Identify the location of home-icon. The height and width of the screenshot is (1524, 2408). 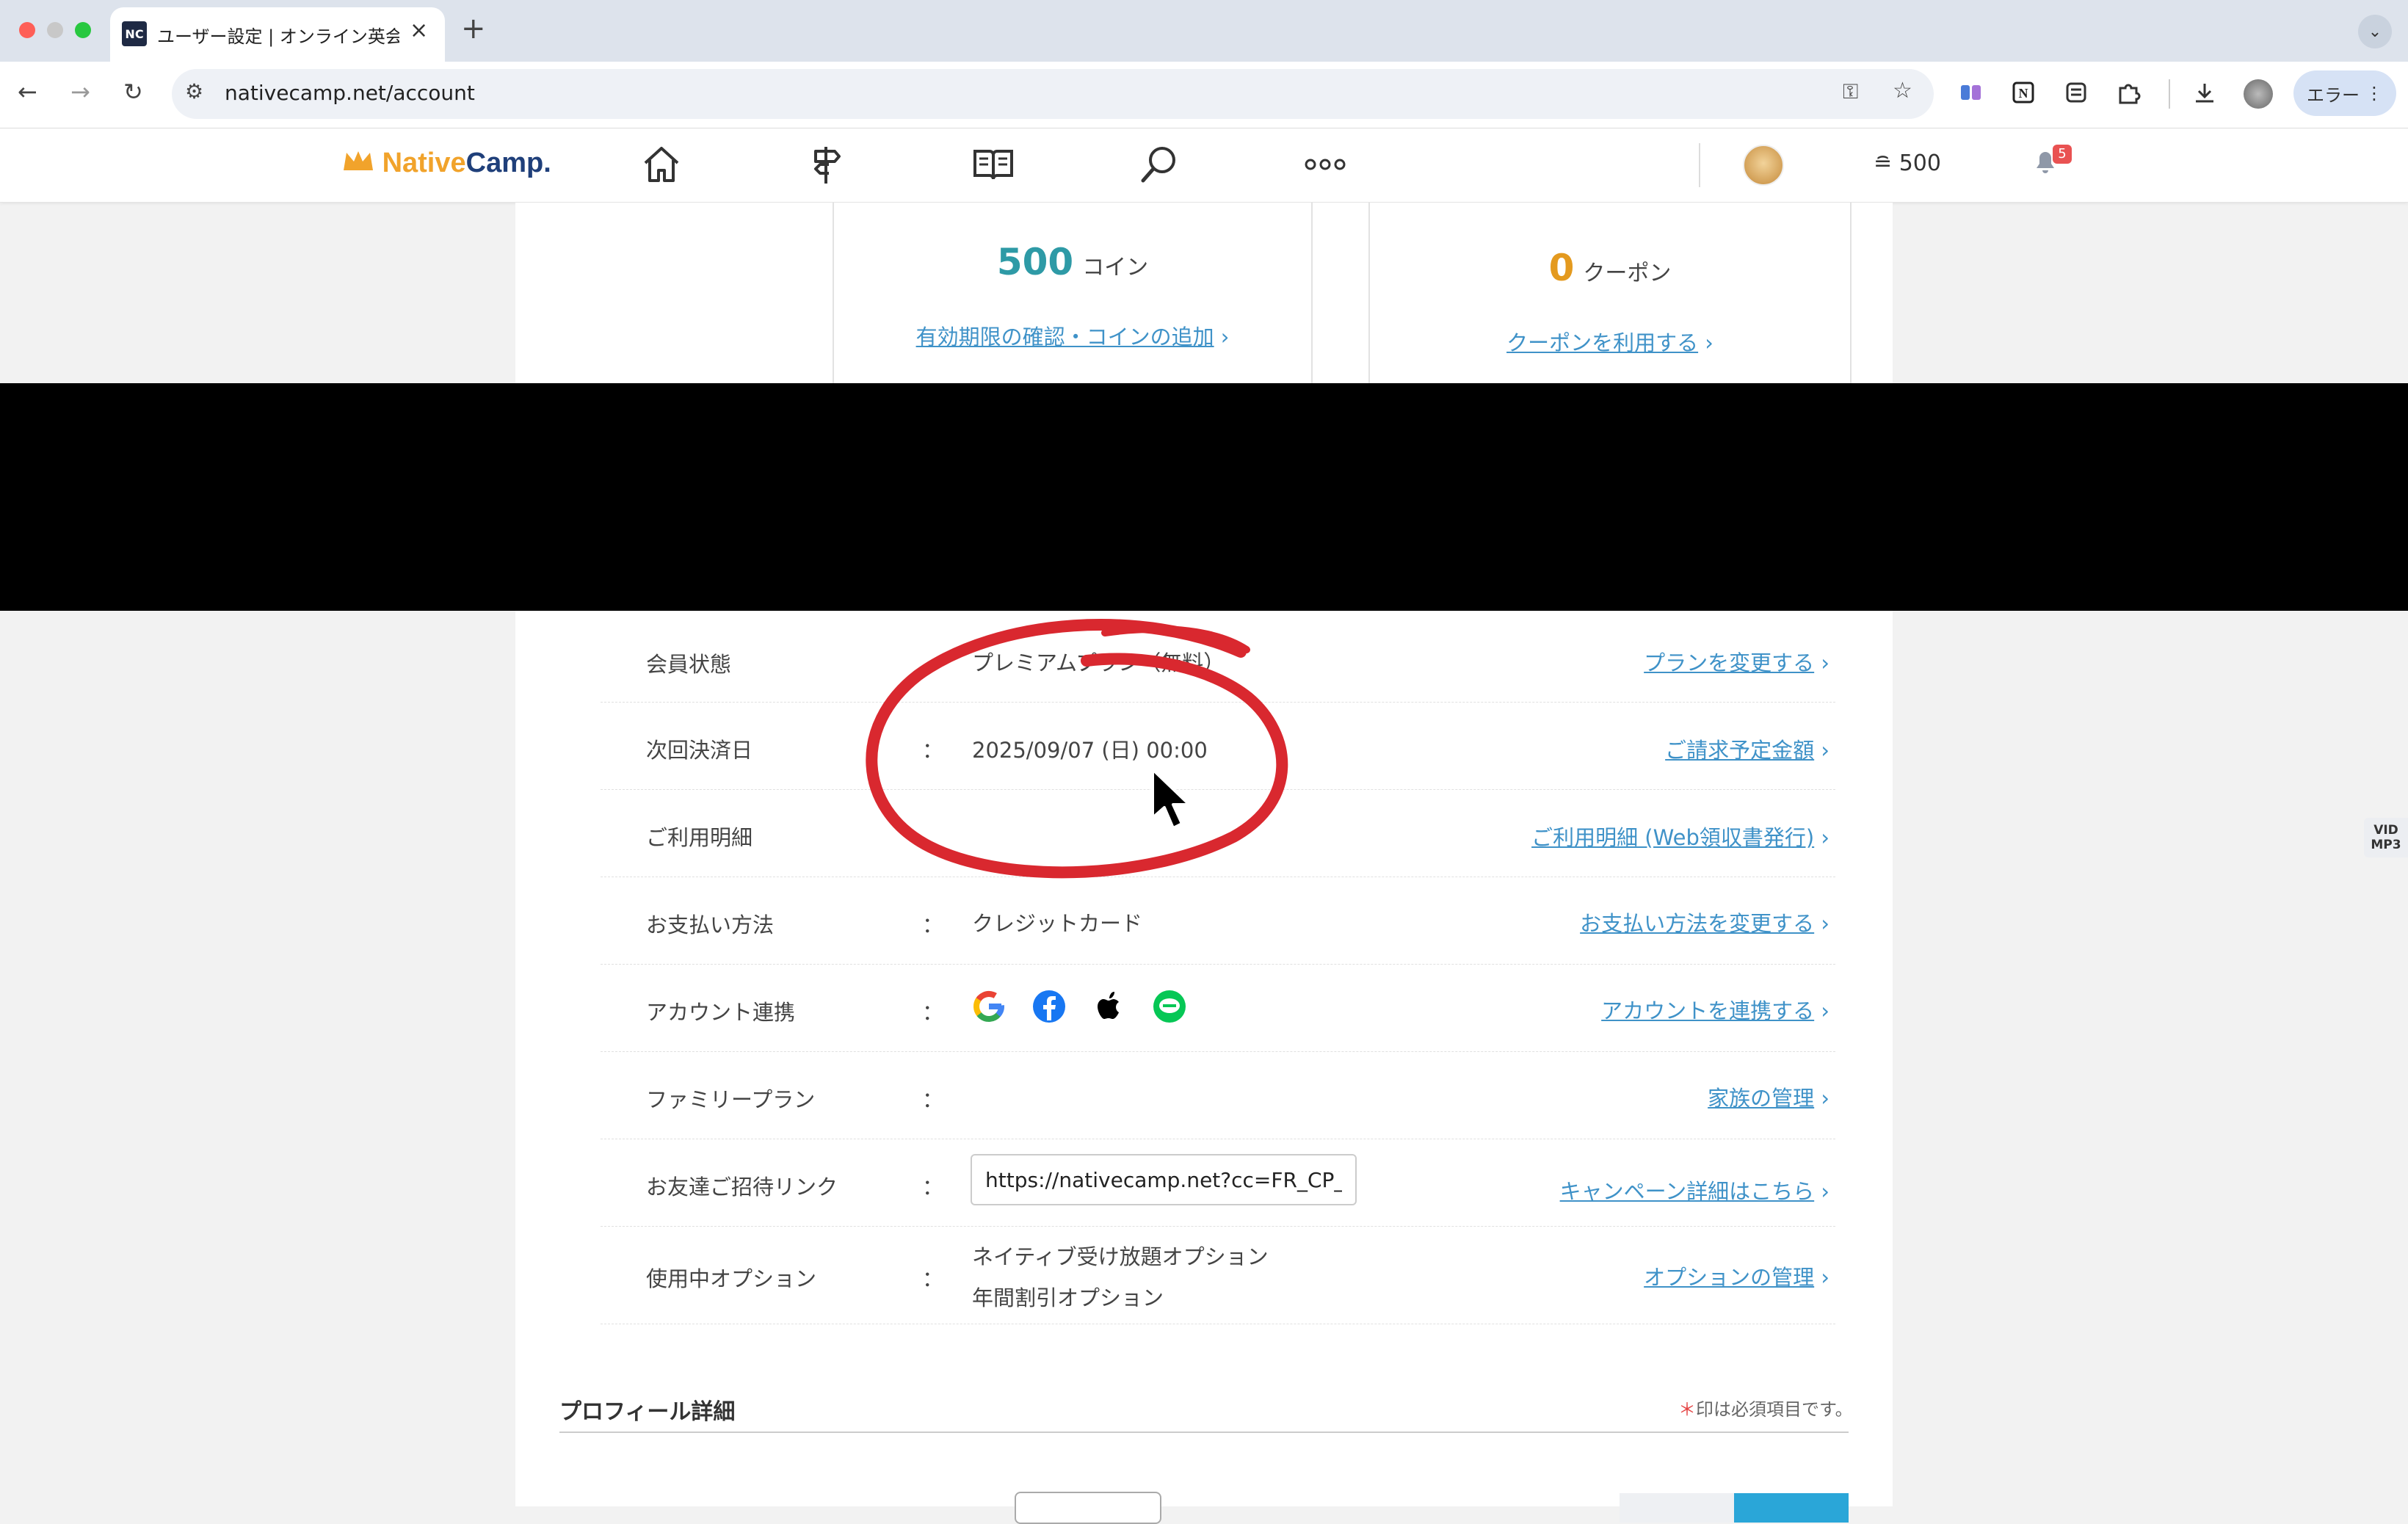
(661, 164).